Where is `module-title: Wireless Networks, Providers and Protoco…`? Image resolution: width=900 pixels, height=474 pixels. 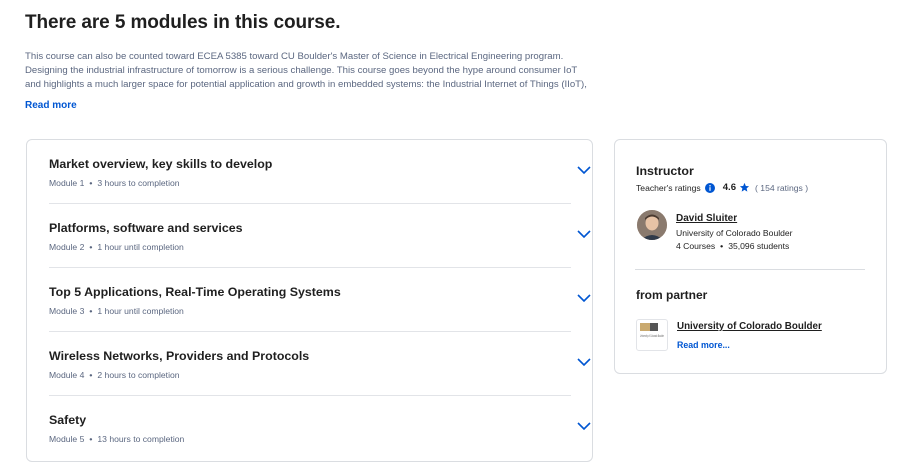
module-title: Wireless Networks, Providers and Protoco… is located at coordinates (179, 356).